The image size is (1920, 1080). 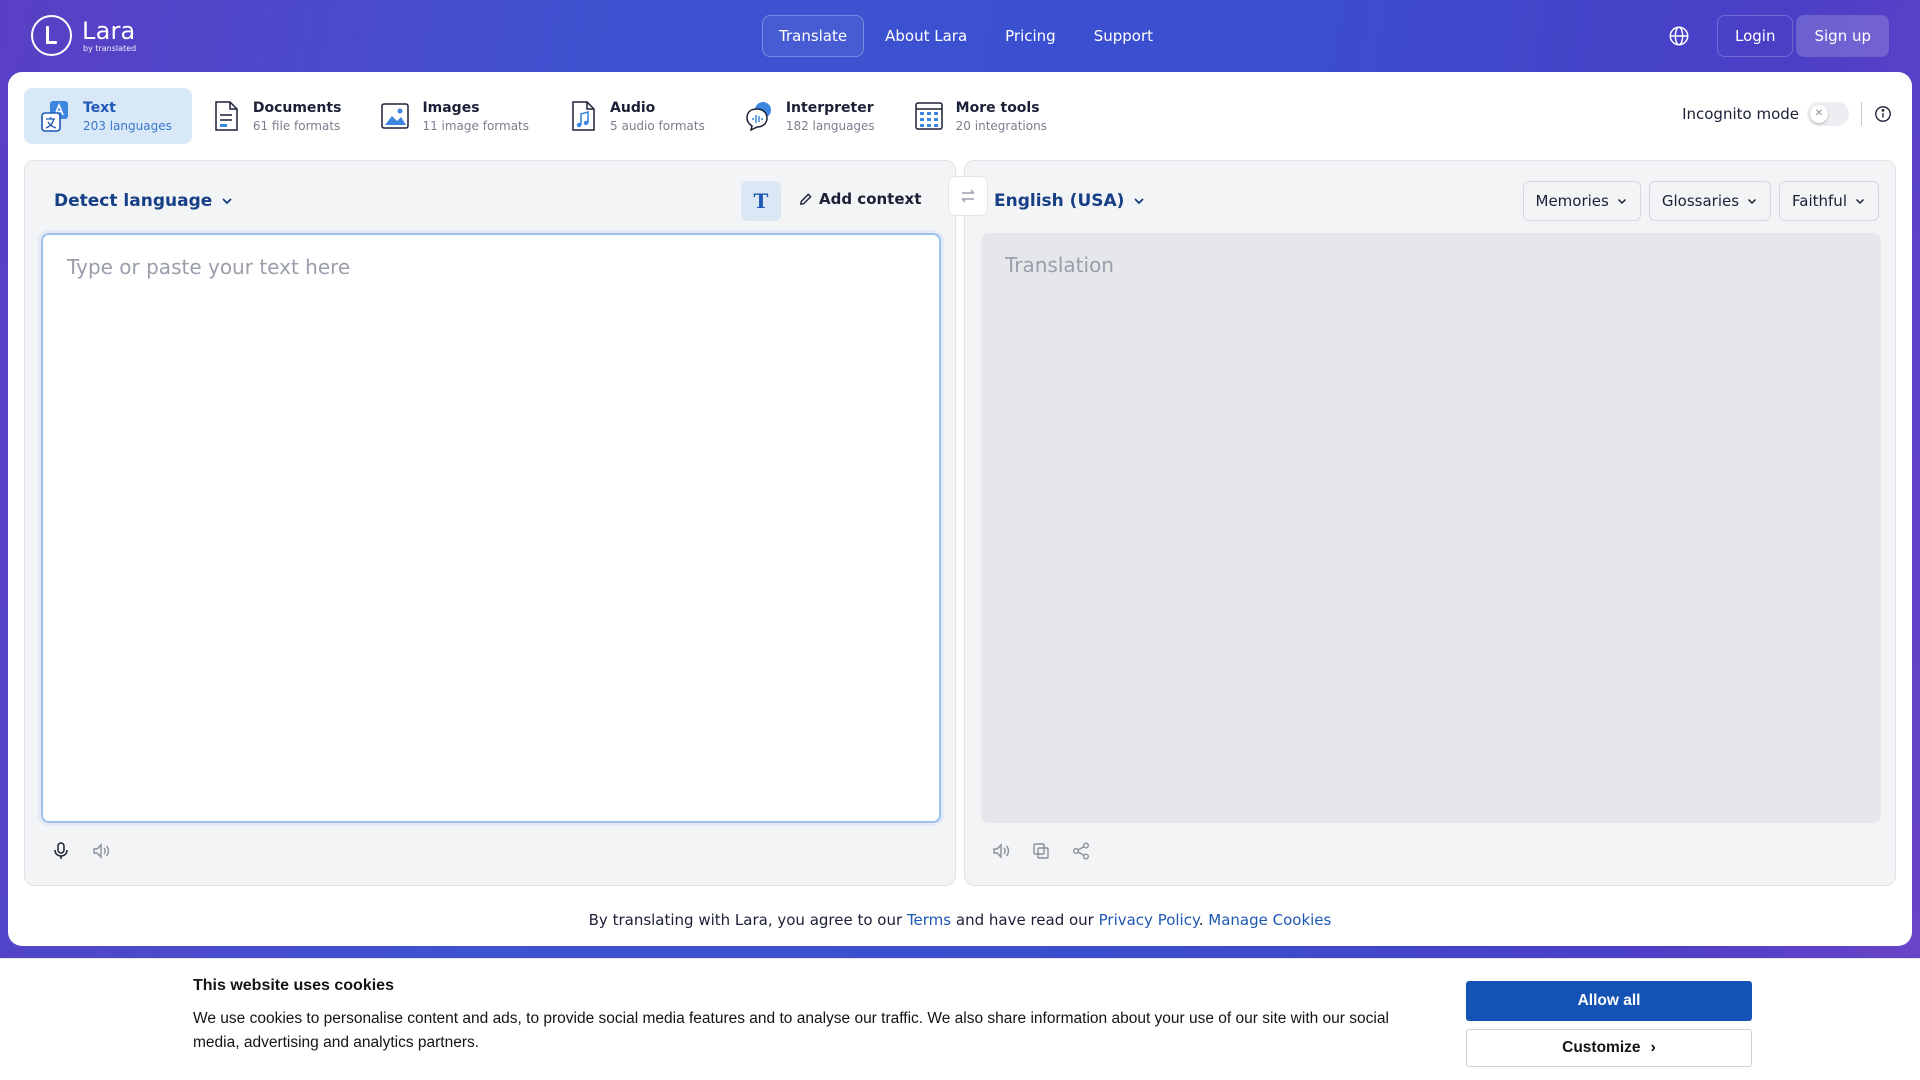 I want to click on nav-support: Support, so click(x=1123, y=36).